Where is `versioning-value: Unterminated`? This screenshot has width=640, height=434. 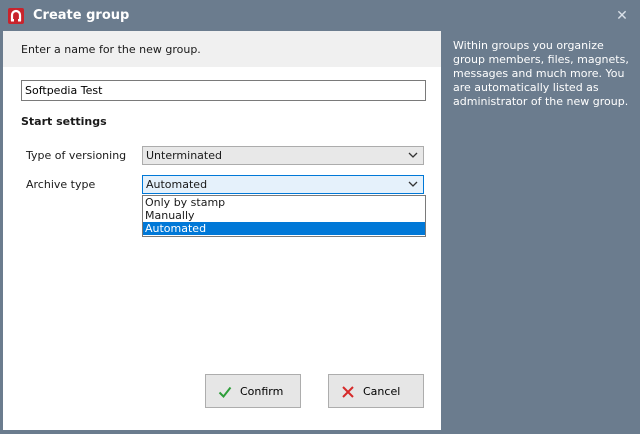 versioning-value: Unterminated is located at coordinates (184, 155).